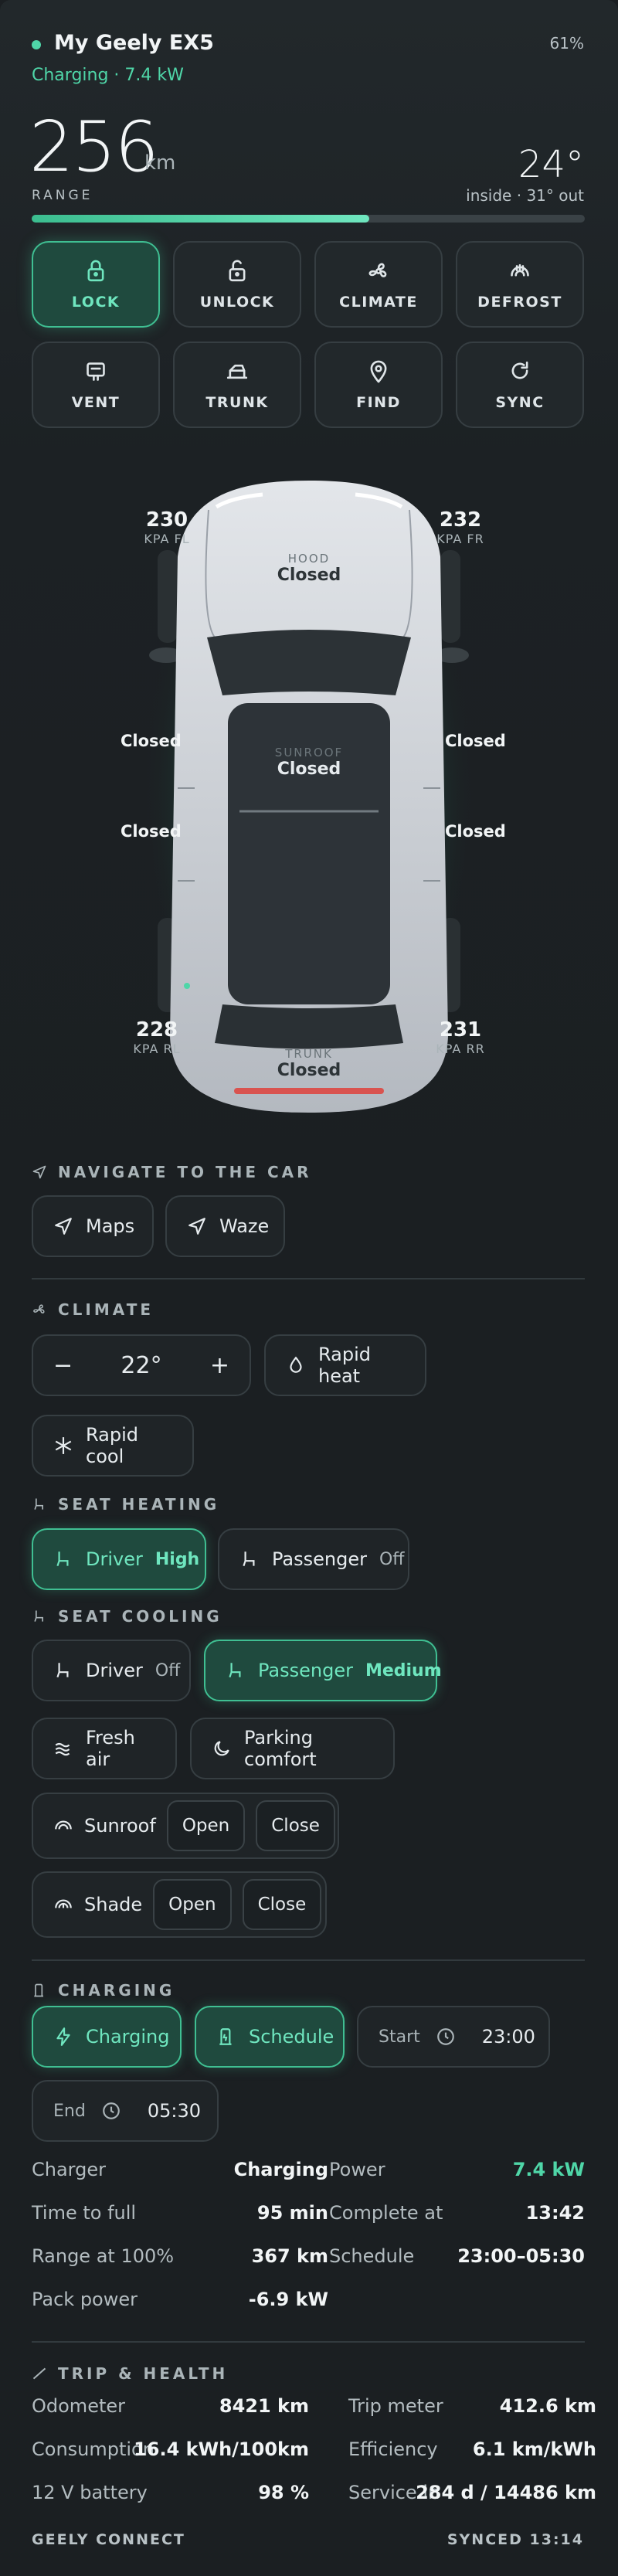 The height and width of the screenshot is (2576, 618). Describe the element at coordinates (295, 1825) in the screenshot. I see `sunroof-close-button: Close` at that location.